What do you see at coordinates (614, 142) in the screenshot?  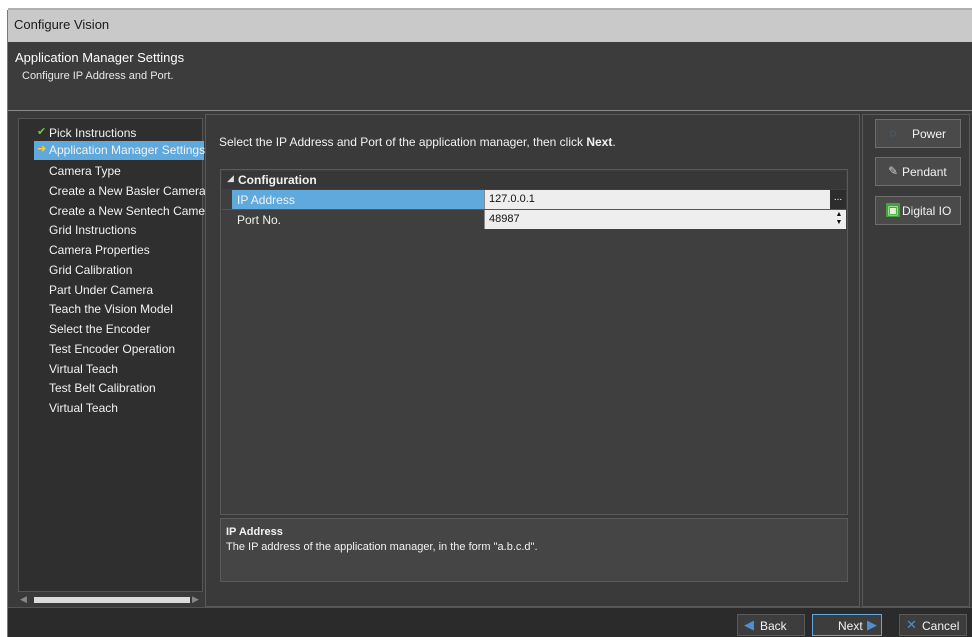 I see `instruction-text-end: .` at bounding box center [614, 142].